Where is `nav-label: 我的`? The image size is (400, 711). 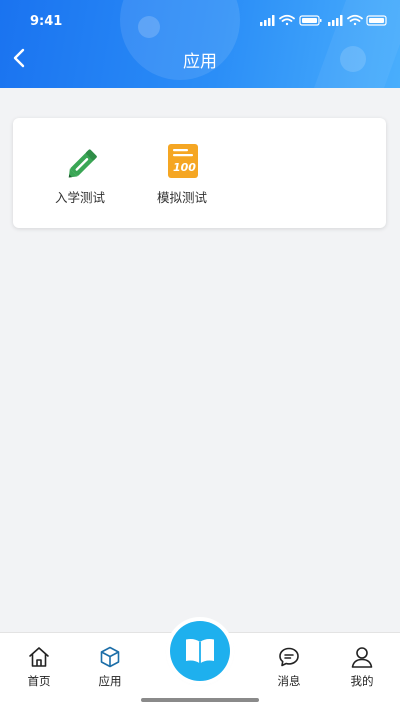 nav-label: 我的 is located at coordinates (362, 681).